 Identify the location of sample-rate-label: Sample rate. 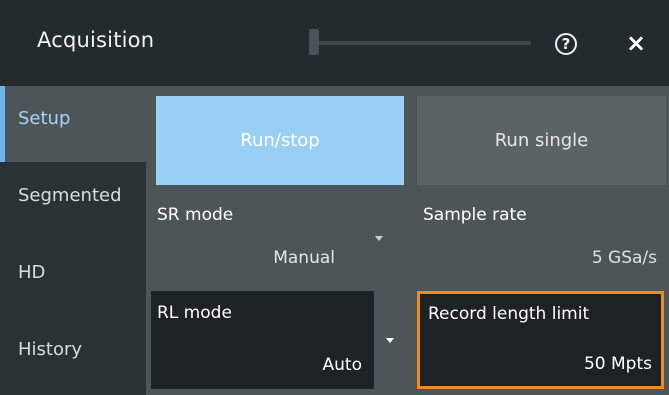
(475, 215).